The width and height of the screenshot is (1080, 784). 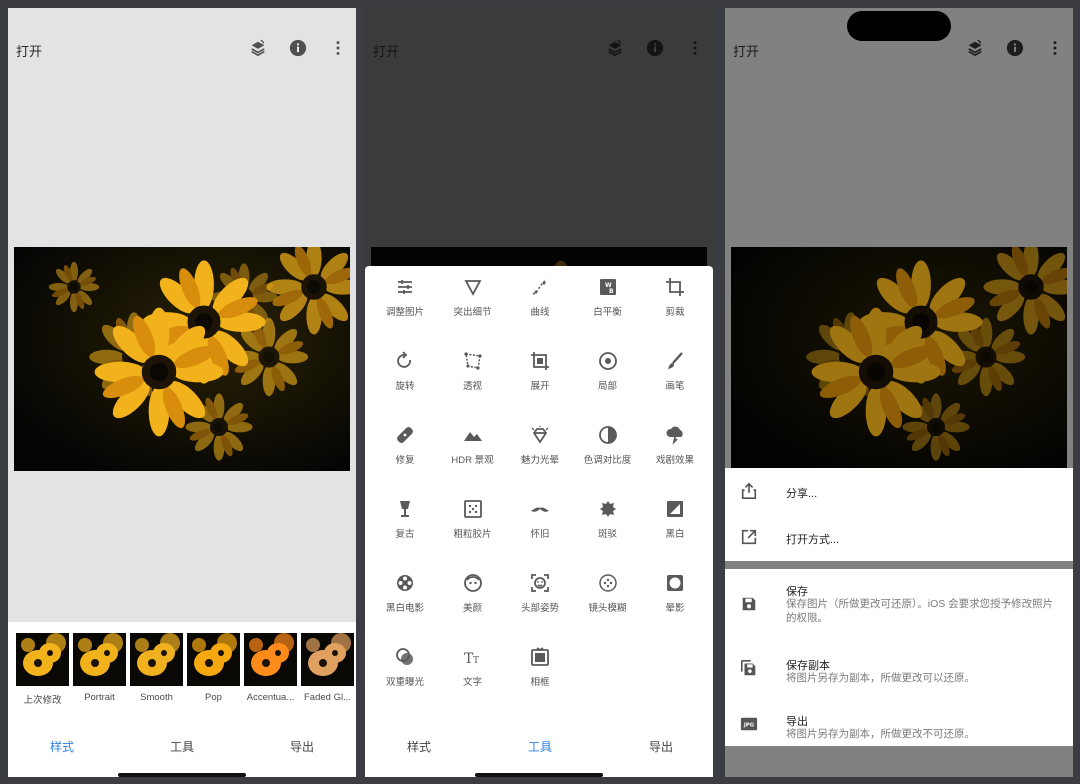 What do you see at coordinates (899, 724) in the screenshot?
I see `export-option: JPG 导出 将图片另存为副本，所做更改不可还原。` at bounding box center [899, 724].